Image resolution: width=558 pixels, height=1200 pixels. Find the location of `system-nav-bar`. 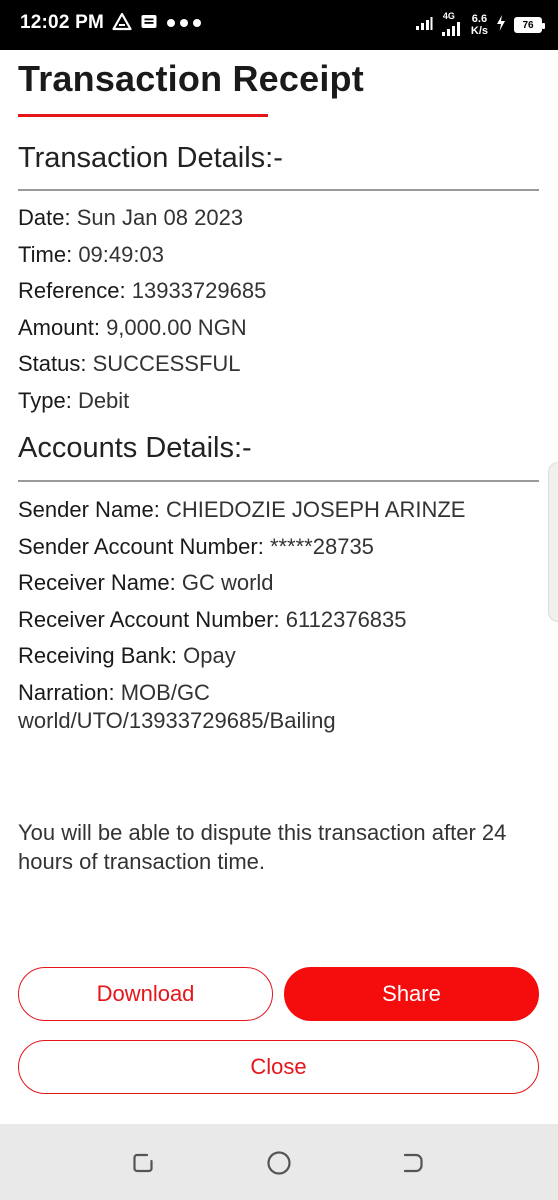

system-nav-bar is located at coordinates (279, 1162).